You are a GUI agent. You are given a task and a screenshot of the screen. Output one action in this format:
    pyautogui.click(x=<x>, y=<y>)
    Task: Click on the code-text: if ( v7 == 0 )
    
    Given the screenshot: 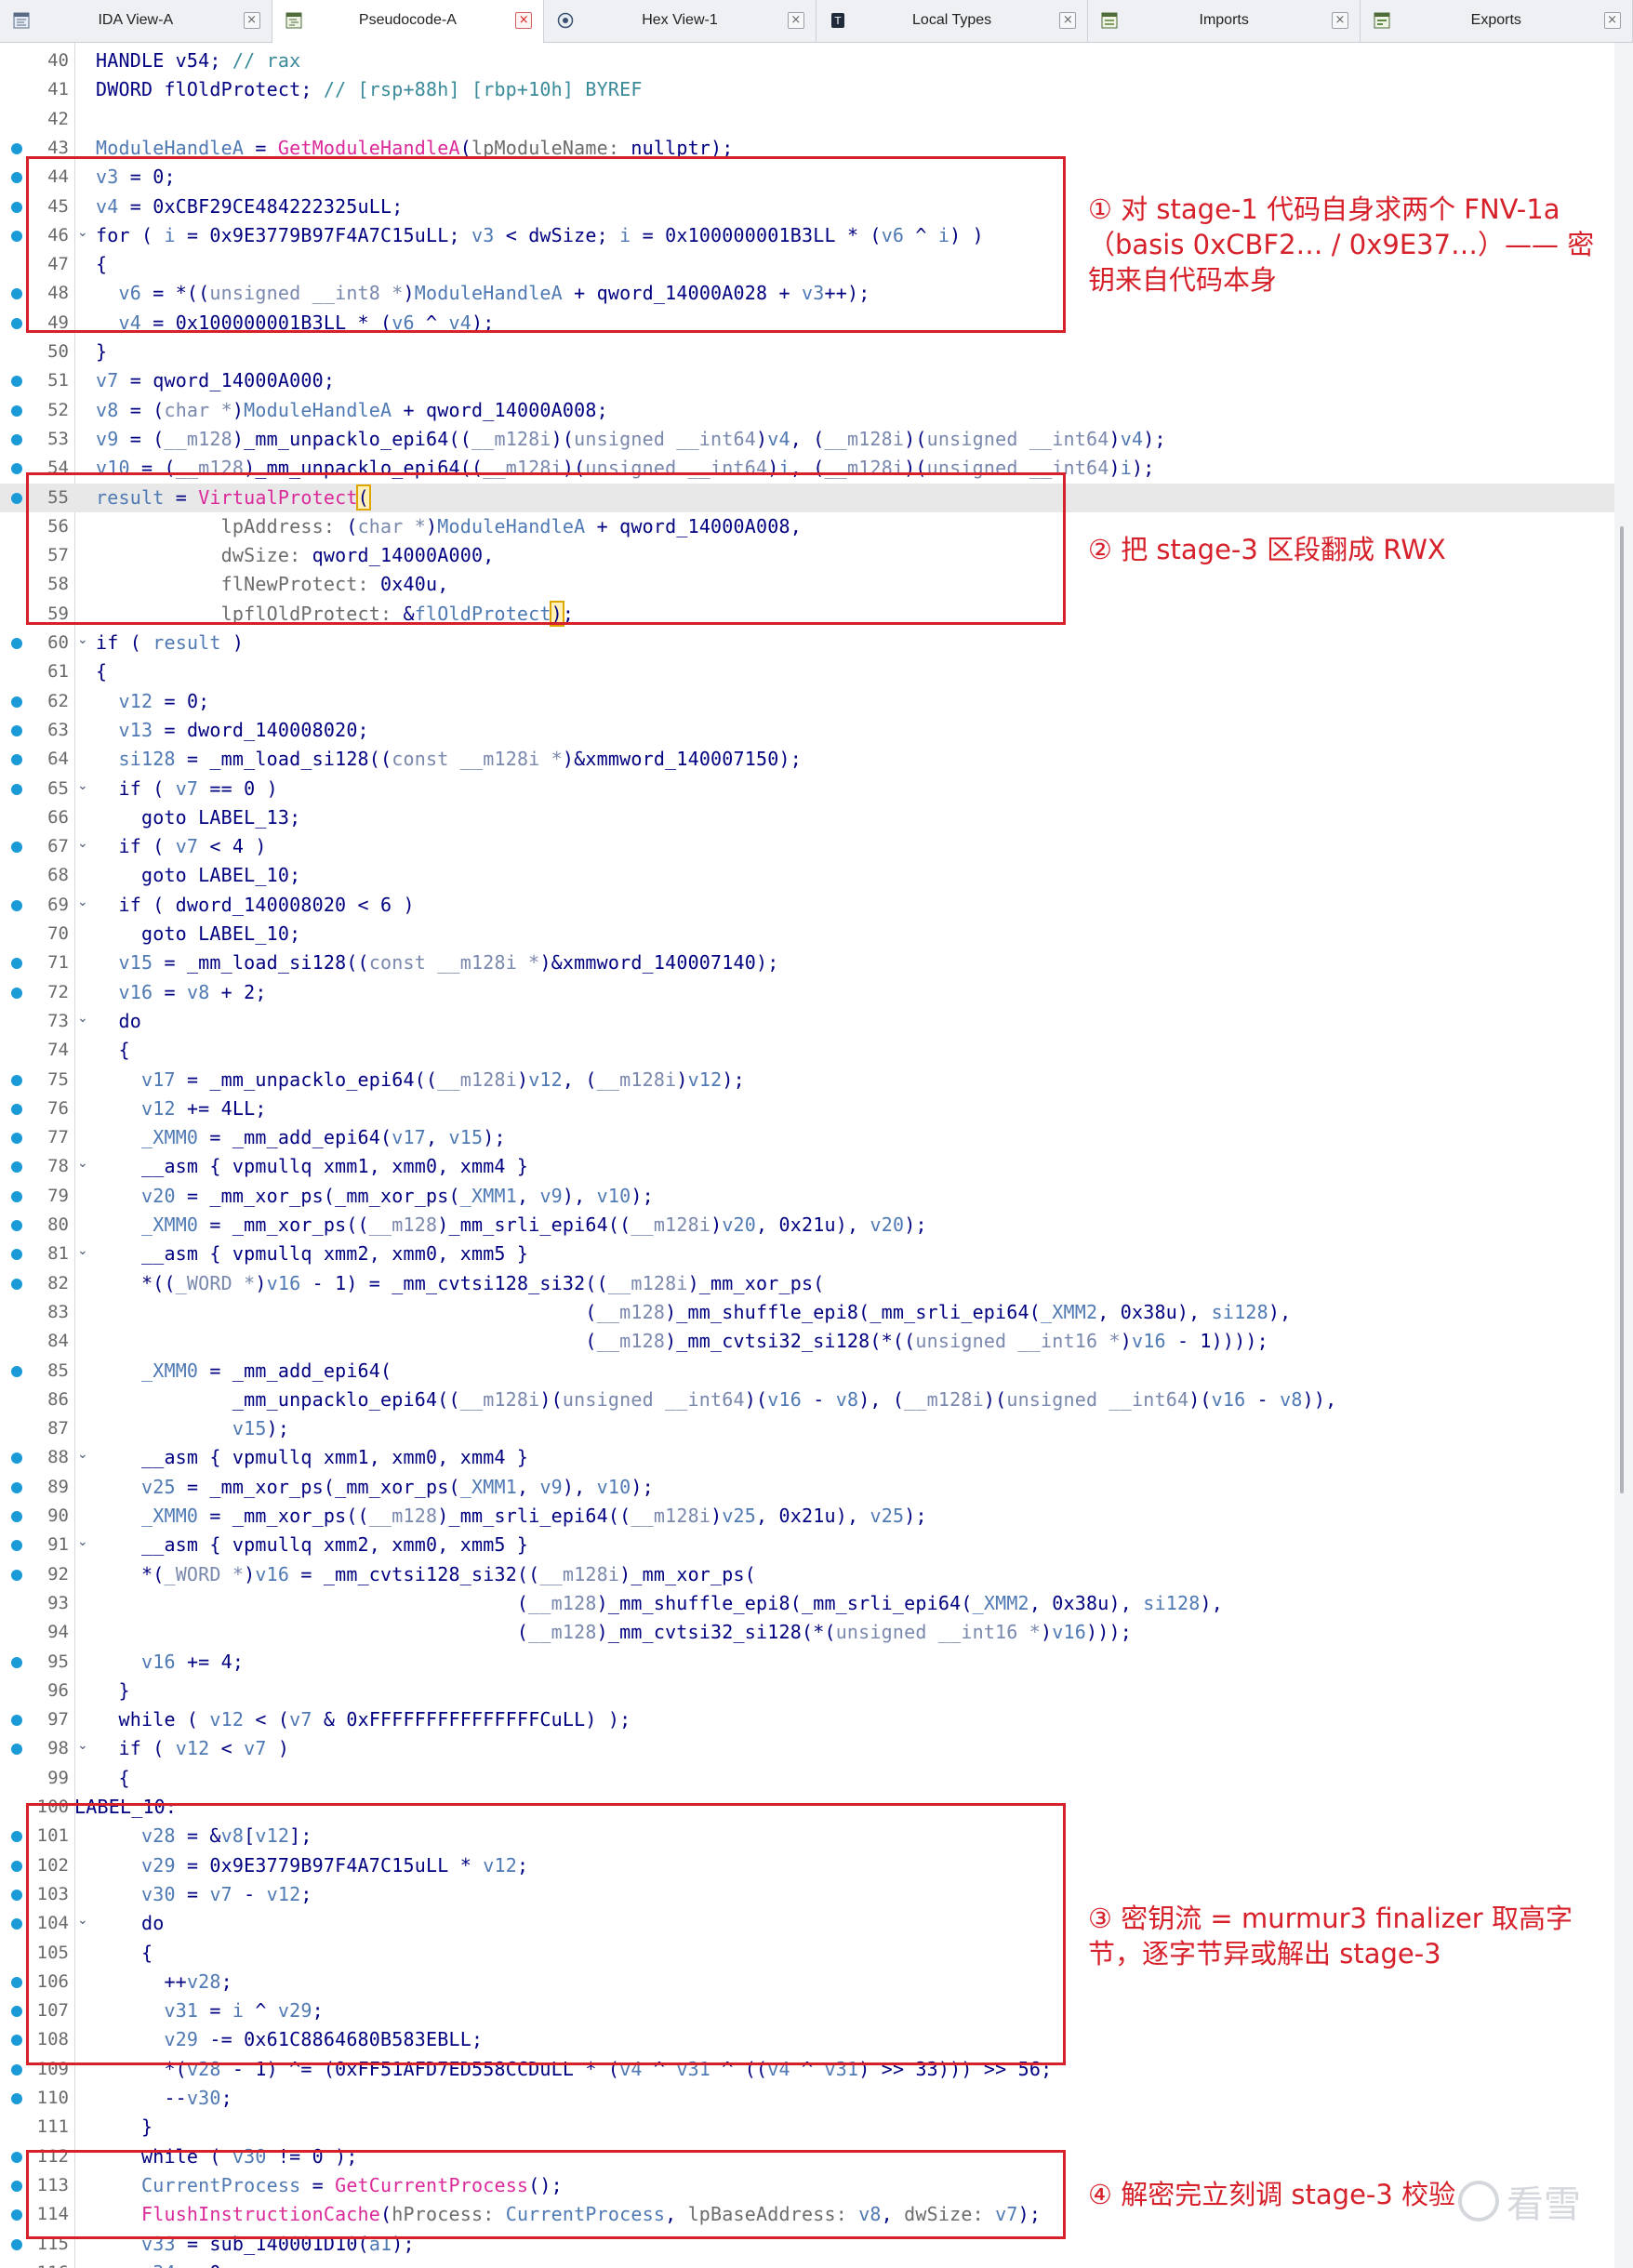 What is the action you would take?
    pyautogui.click(x=187, y=788)
    